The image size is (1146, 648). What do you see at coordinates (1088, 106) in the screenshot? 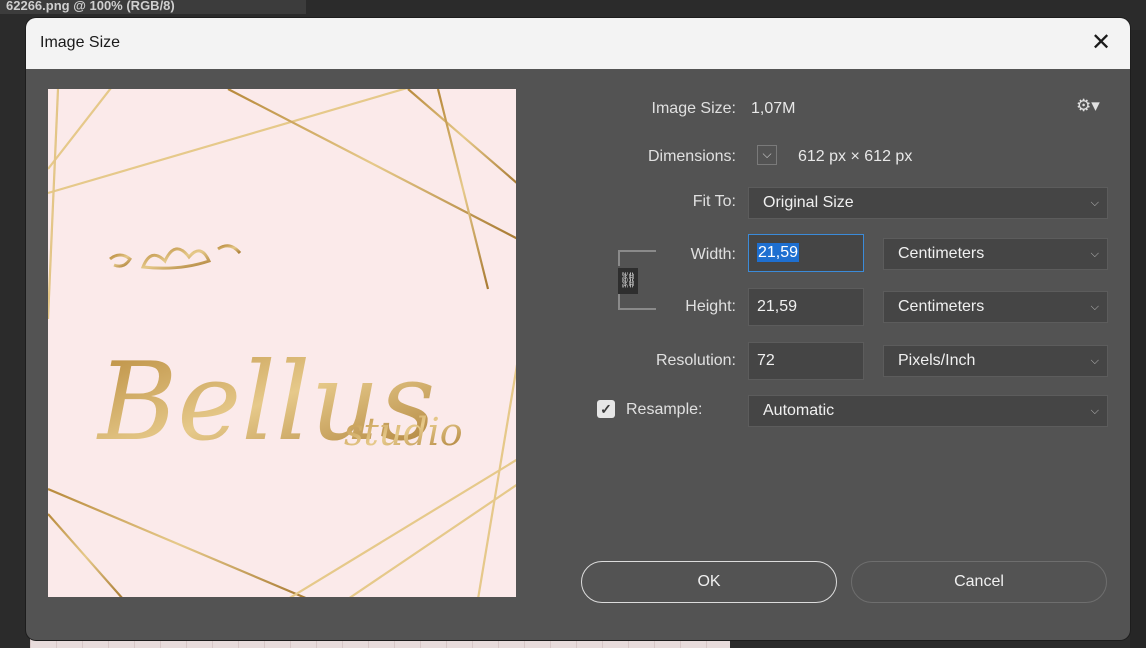
I see `gear-icon: ⚙▾` at bounding box center [1088, 106].